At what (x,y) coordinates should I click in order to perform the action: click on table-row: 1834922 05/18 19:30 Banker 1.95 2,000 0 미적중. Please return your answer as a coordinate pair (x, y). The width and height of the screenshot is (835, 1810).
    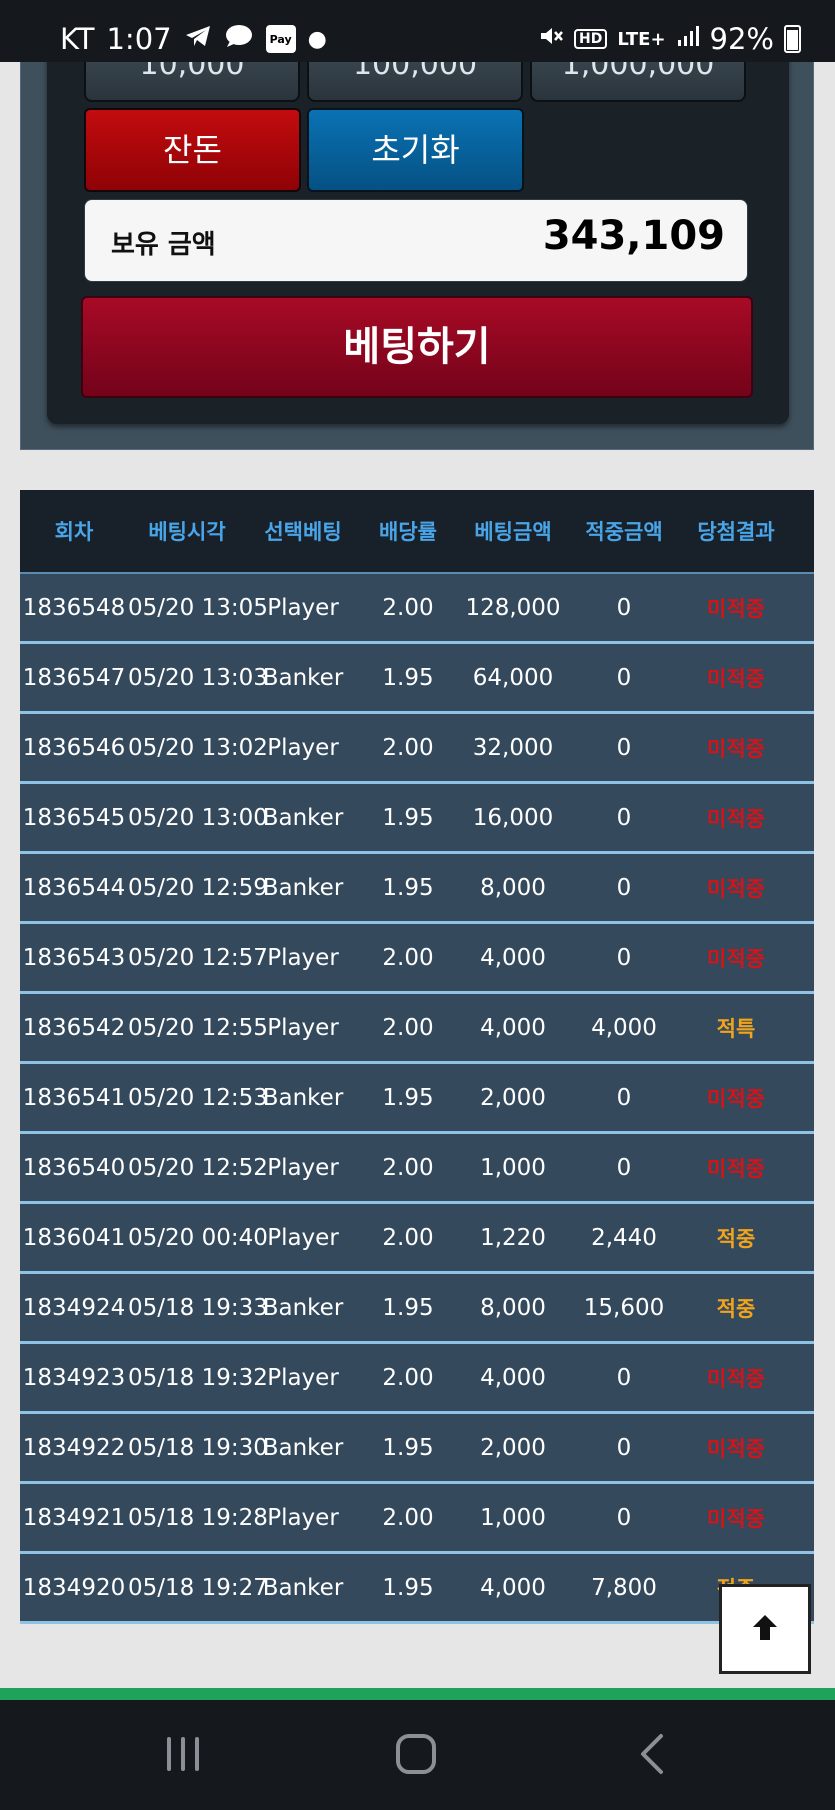
    Looking at the image, I should click on (417, 1449).